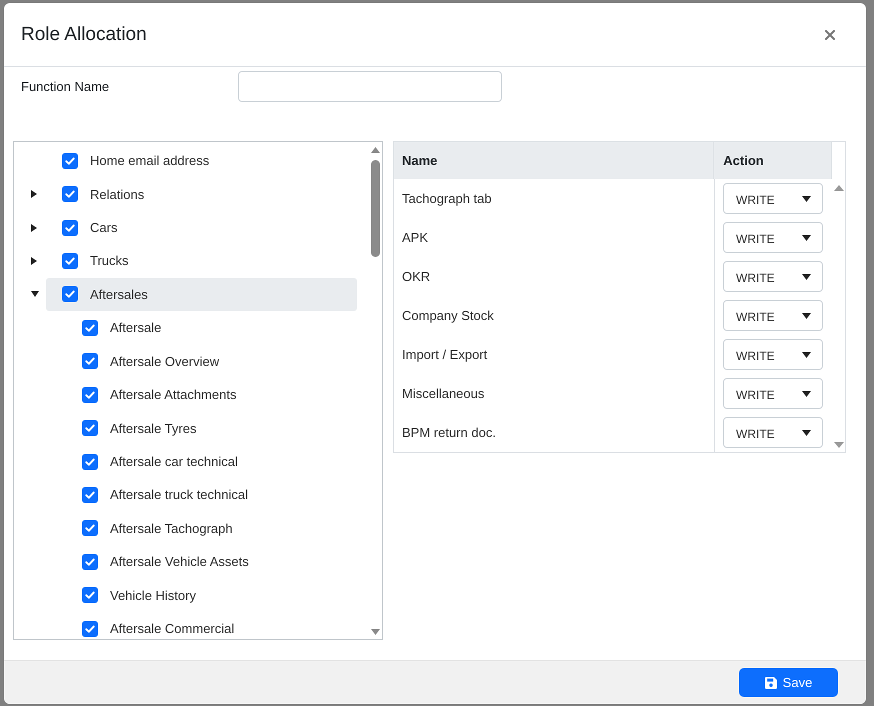  Describe the element at coordinates (772, 160) in the screenshot. I see `column-header: Action` at that location.